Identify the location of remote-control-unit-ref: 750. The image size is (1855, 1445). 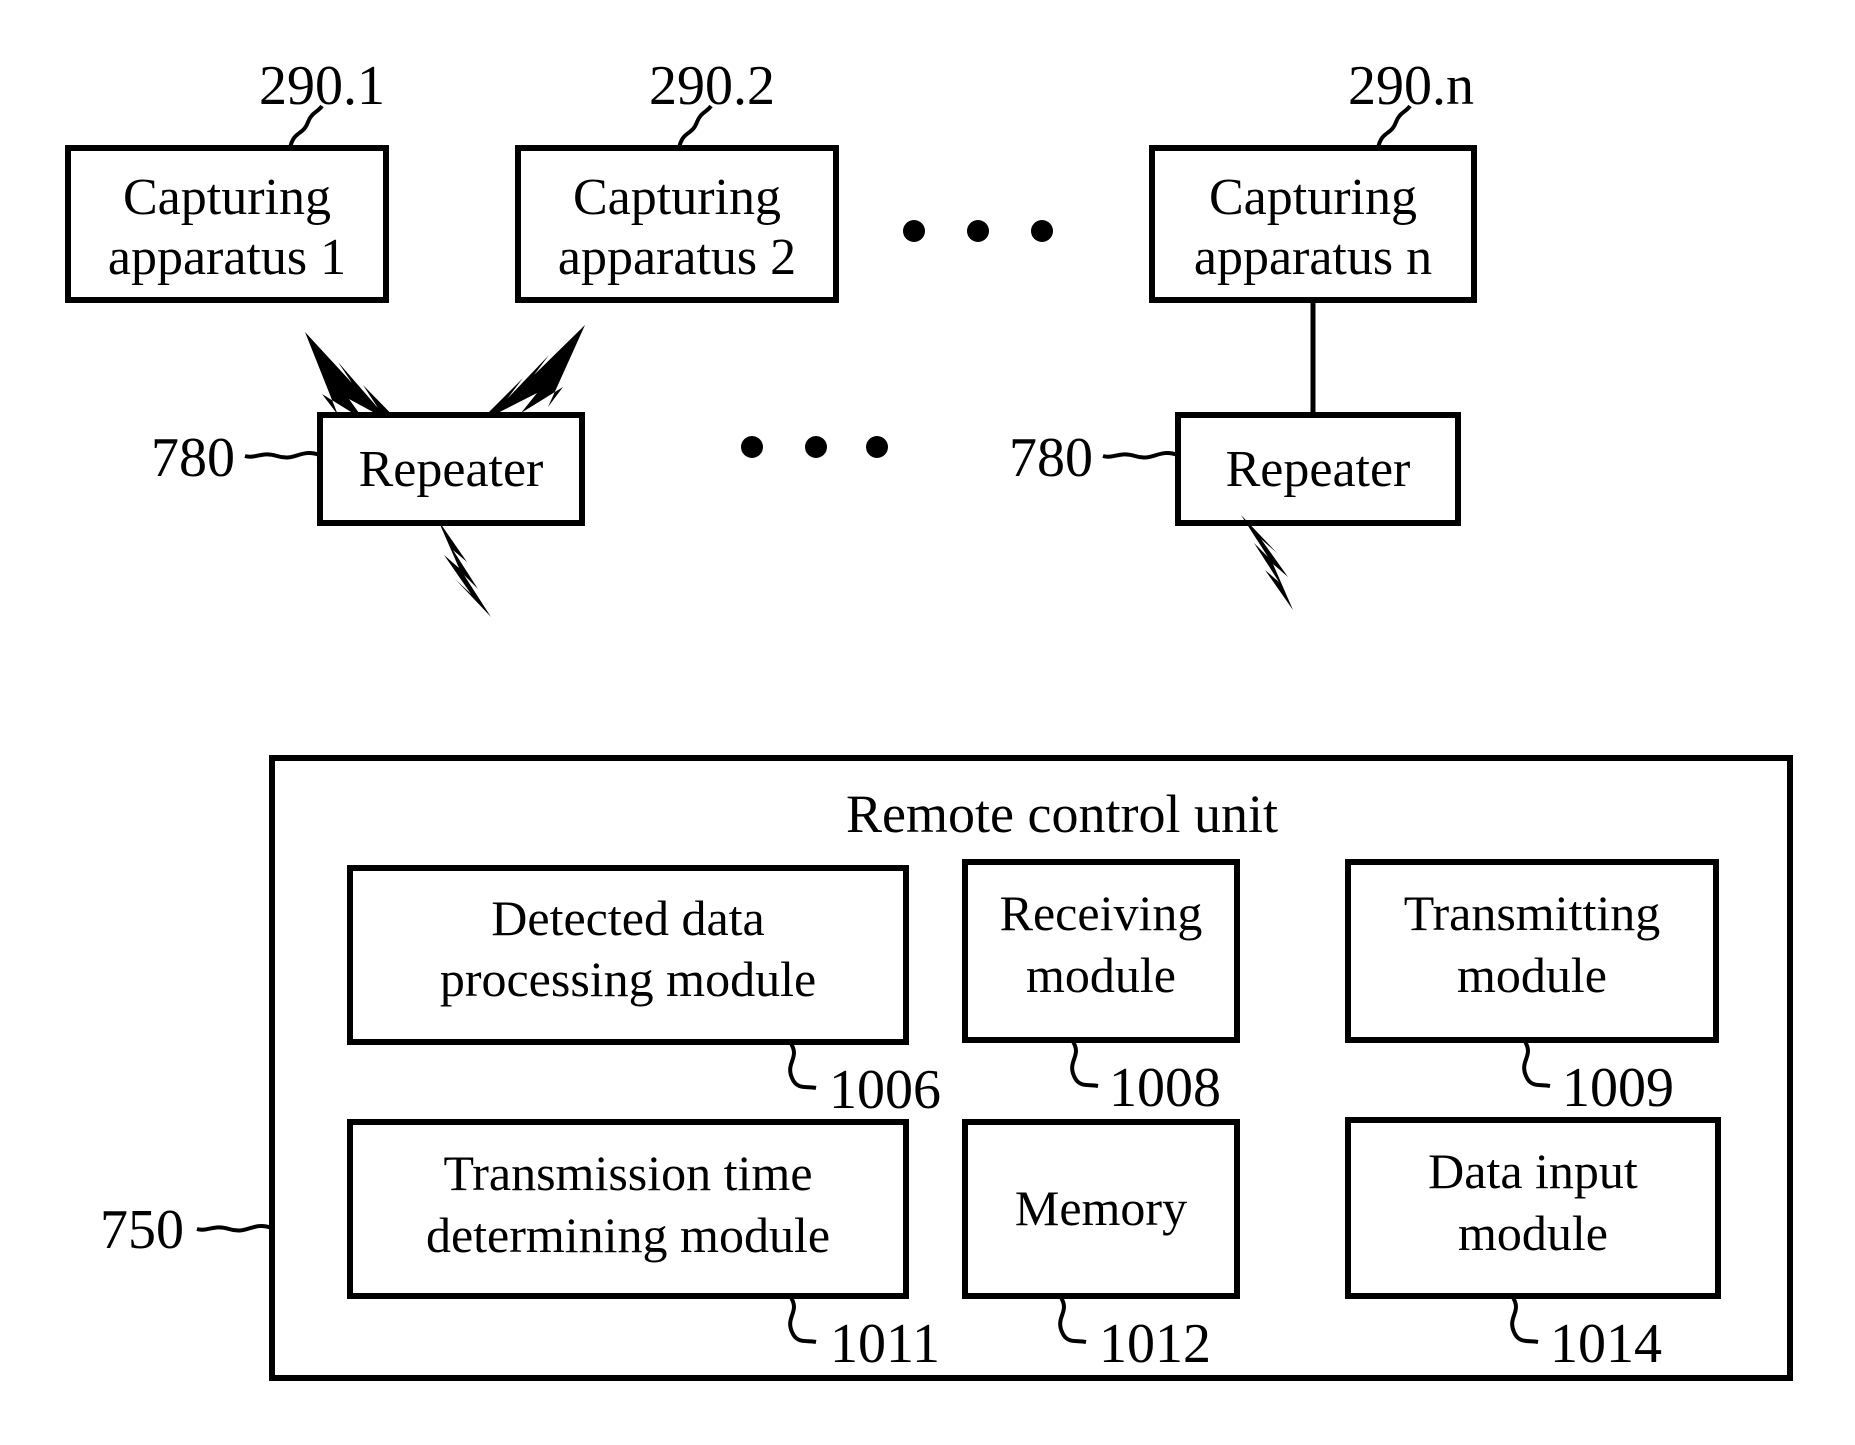
(142, 1230).